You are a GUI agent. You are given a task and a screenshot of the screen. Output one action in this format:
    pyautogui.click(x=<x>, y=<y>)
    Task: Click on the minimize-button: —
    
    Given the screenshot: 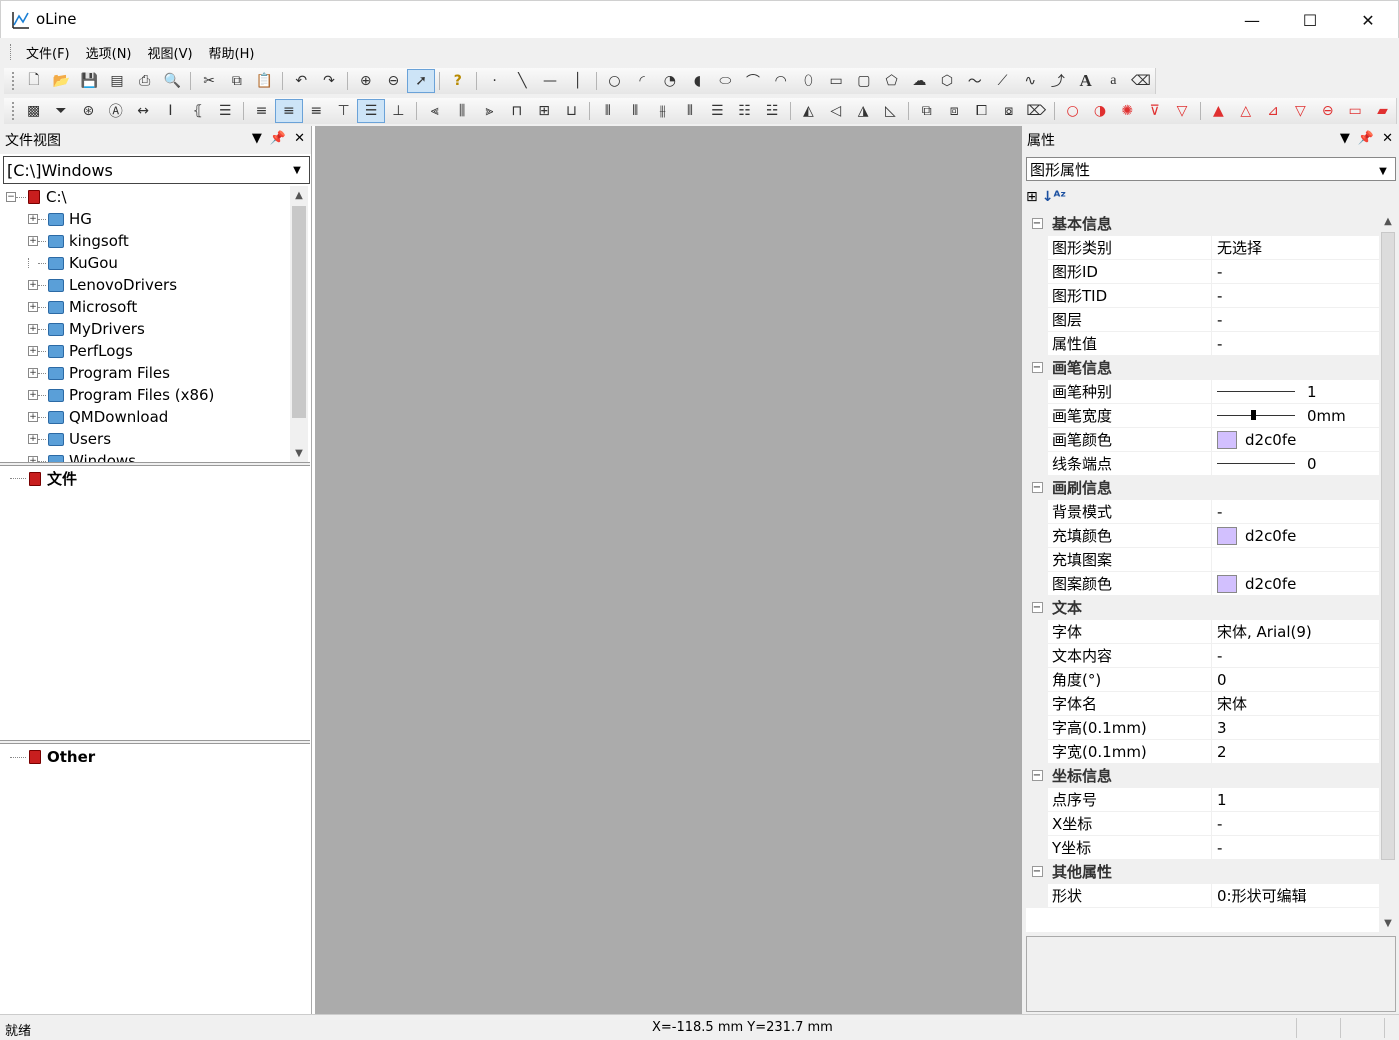 What is the action you would take?
    pyautogui.click(x=1252, y=20)
    